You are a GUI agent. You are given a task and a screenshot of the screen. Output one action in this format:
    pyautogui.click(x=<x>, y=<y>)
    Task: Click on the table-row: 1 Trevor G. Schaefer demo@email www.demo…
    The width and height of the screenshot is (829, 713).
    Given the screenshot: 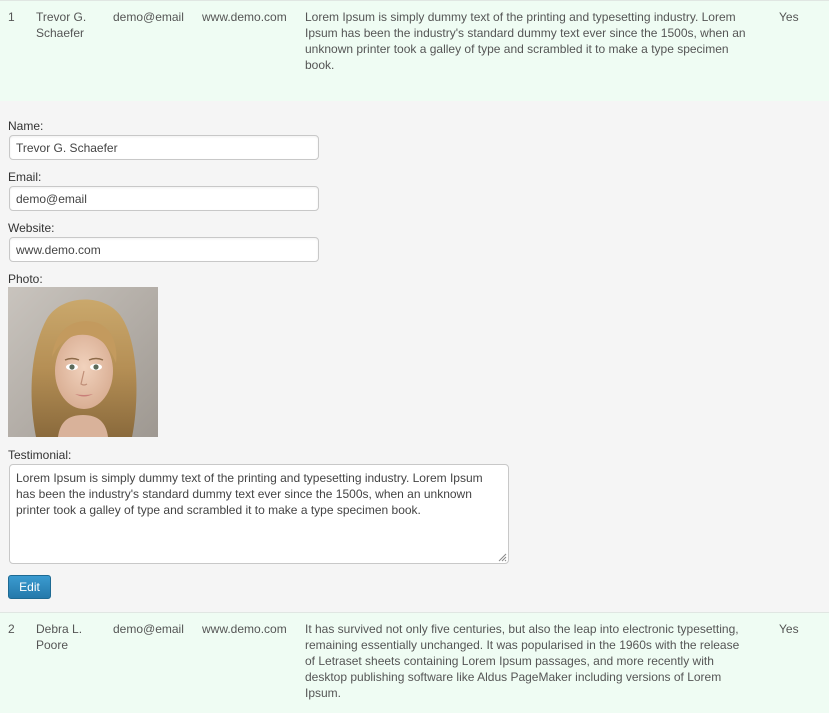 What is the action you would take?
    pyautogui.click(x=414, y=51)
    